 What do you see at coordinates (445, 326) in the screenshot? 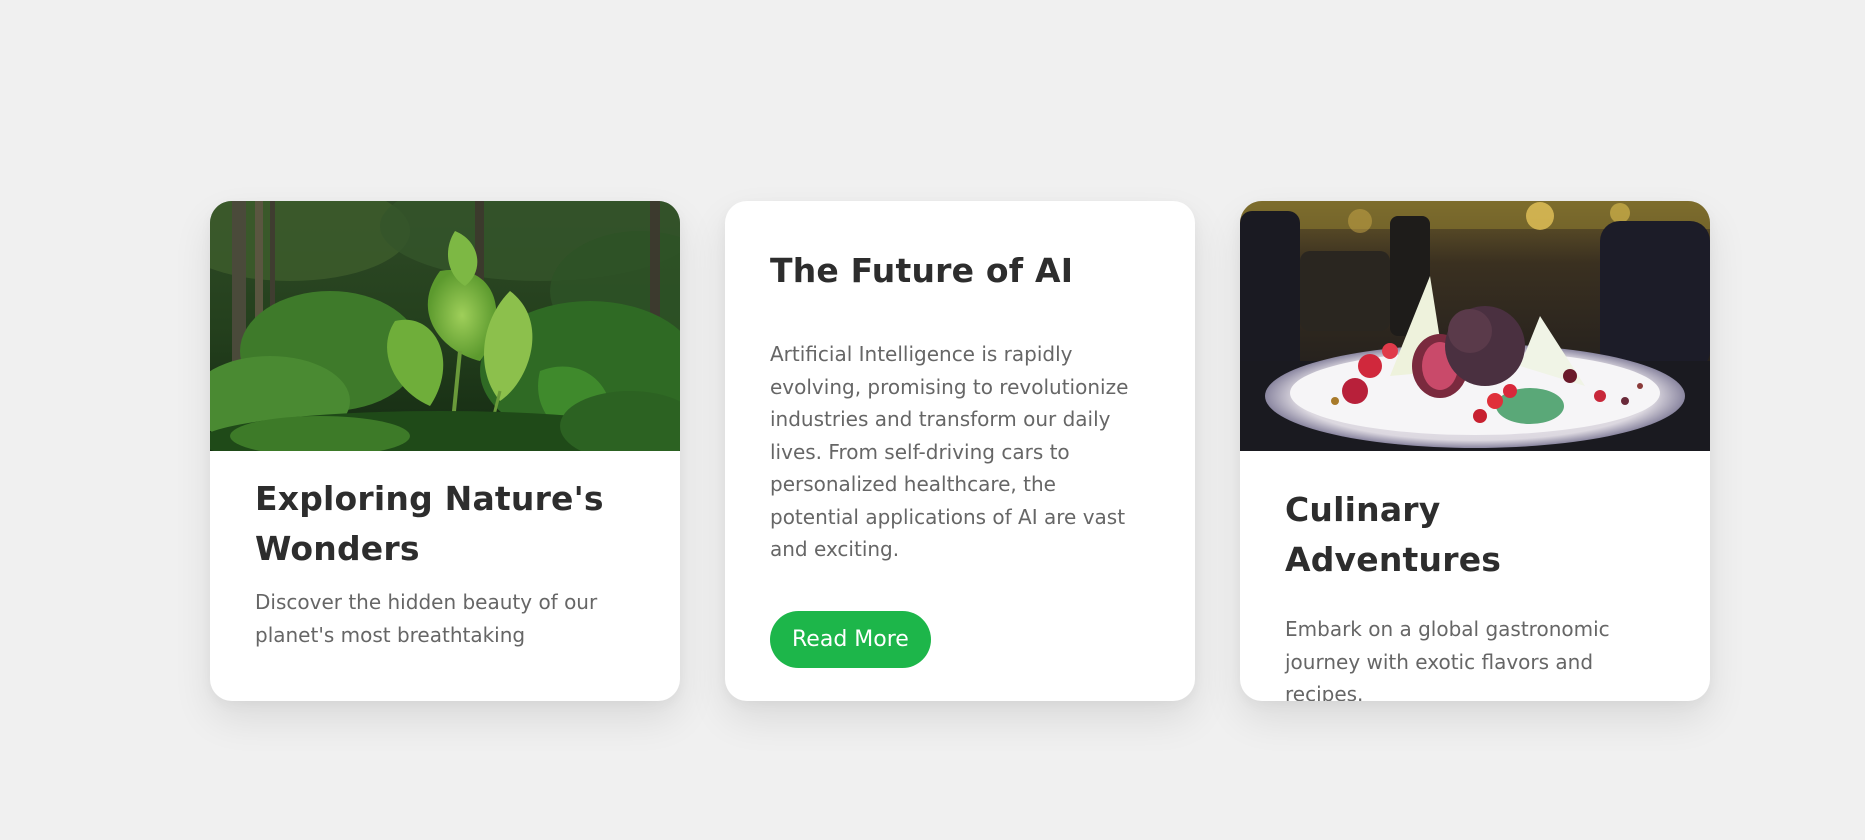
I see `jungle-image` at bounding box center [445, 326].